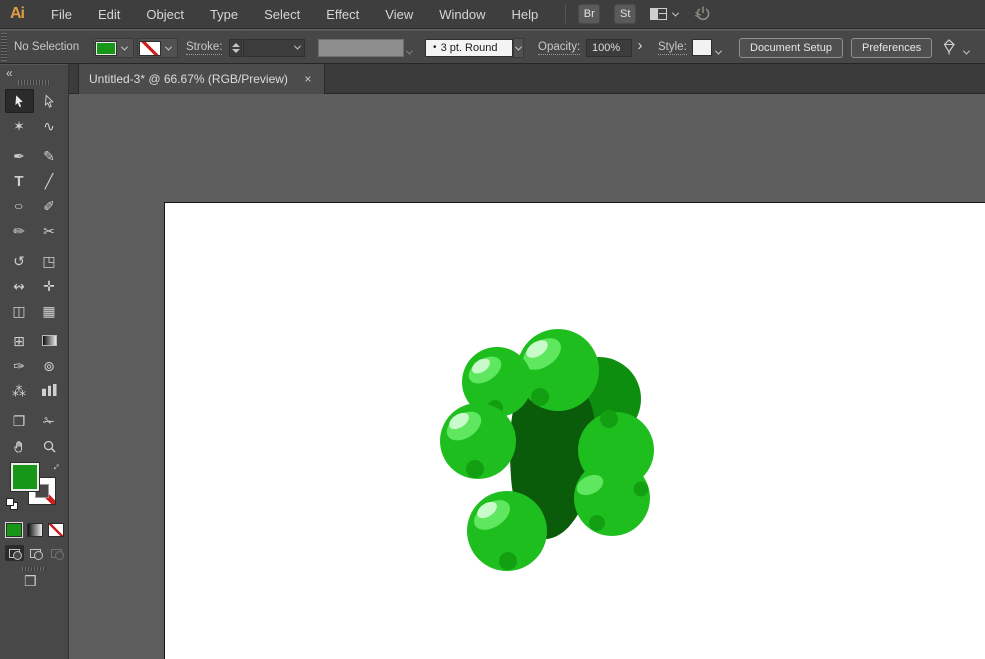  Describe the element at coordinates (4, 47) in the screenshot. I see `control-panel-grip` at that location.